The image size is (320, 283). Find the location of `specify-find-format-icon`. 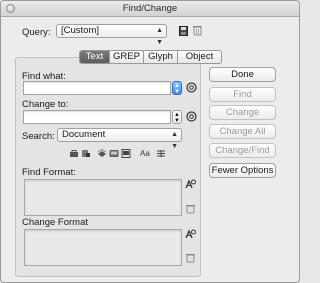

specify-find-format-icon is located at coordinates (190, 184).